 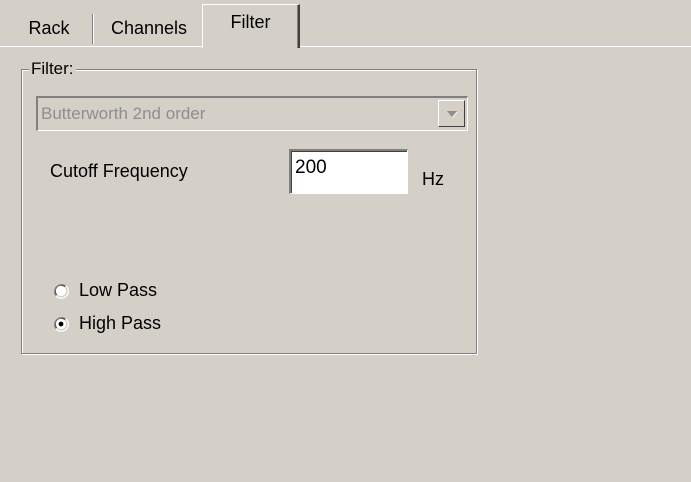 I want to click on low-pass-radio, so click(x=61, y=291).